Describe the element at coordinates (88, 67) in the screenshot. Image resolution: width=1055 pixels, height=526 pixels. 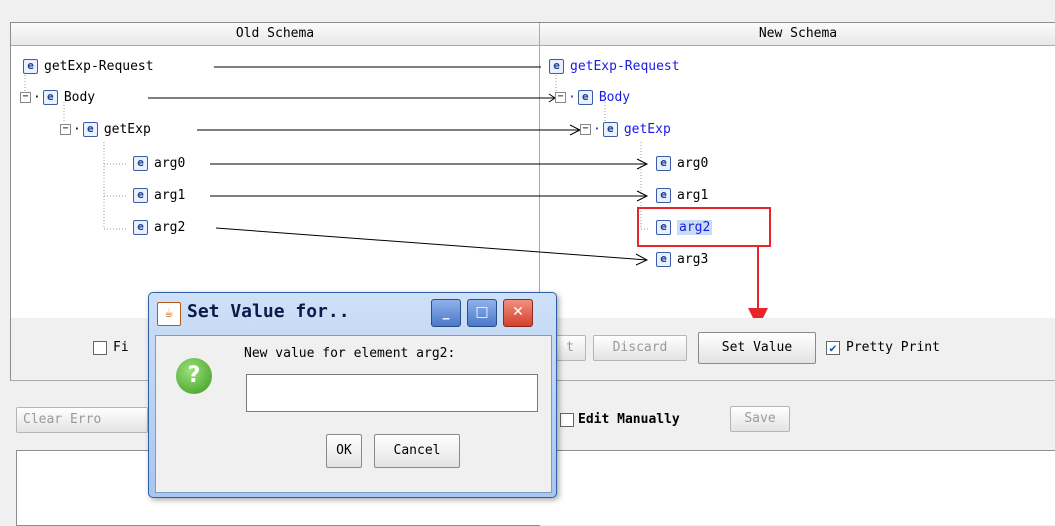
I see `old-node-getexp-request: e getExp-Request` at that location.